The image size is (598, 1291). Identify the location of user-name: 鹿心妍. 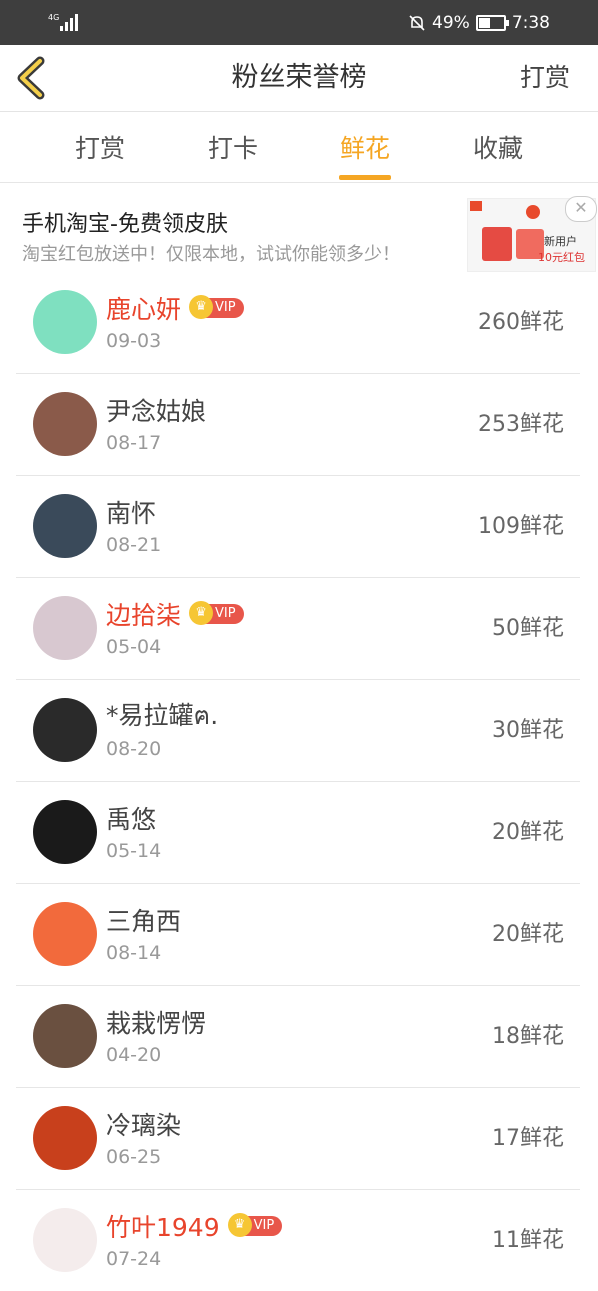
(144, 309).